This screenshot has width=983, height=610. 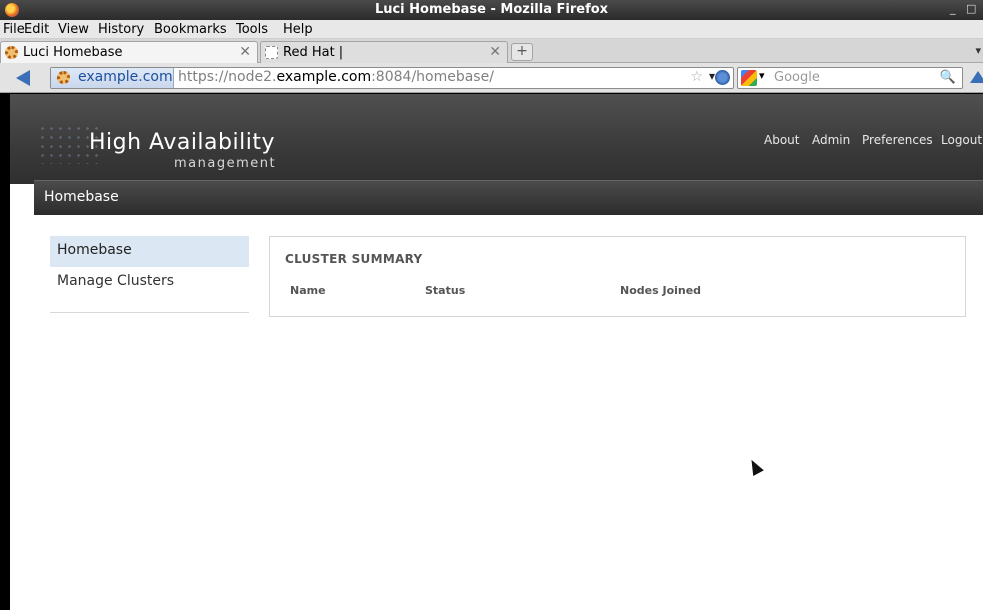 I want to click on menu-bookmarks: Bookmarks, so click(x=190, y=29).